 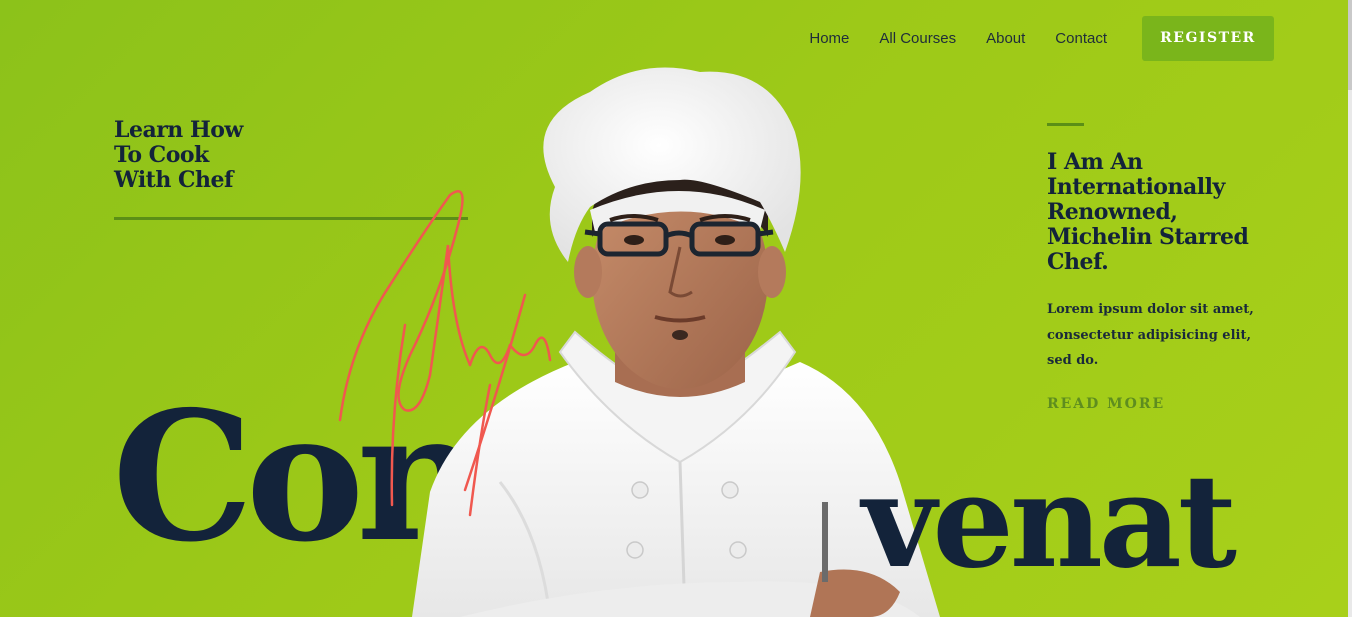 I want to click on scrollbar-thumb, so click(x=1350, y=45).